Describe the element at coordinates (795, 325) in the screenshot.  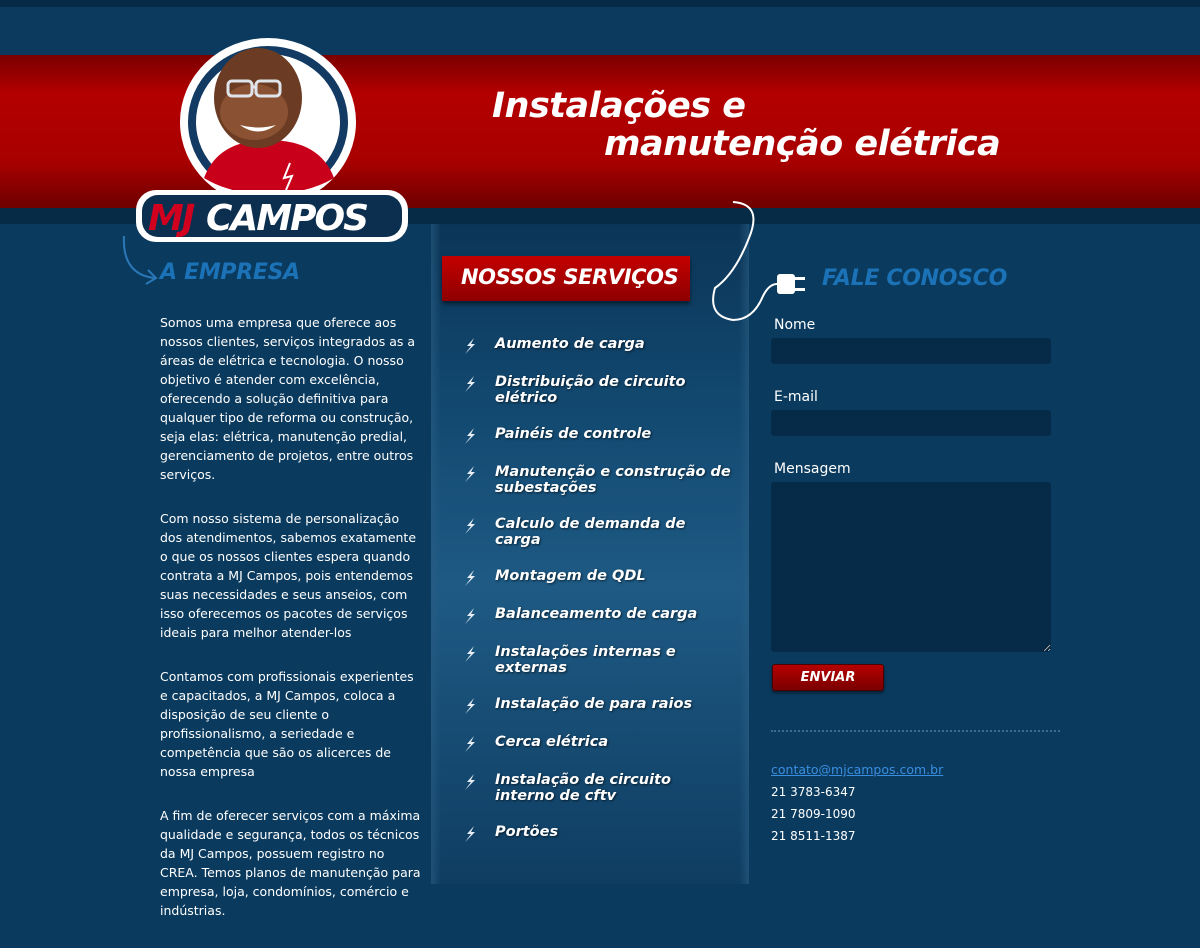
I see `name-label: Nome` at that location.